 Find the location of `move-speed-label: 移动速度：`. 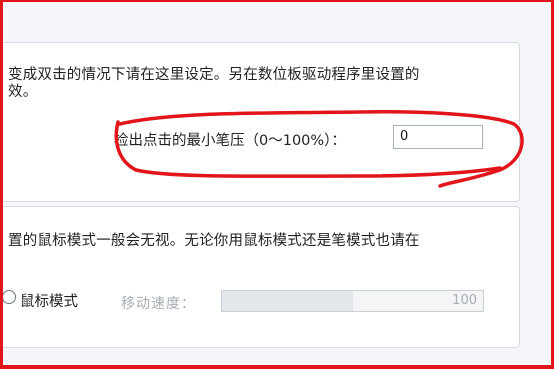

move-speed-label: 移动速度： is located at coordinates (158, 304).